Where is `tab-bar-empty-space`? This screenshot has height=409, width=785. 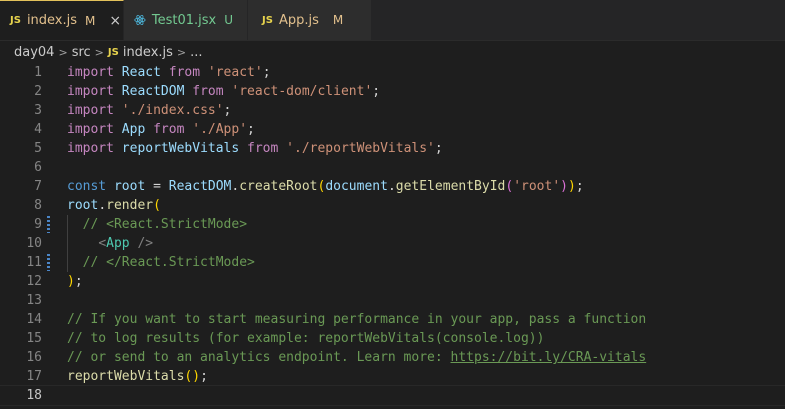 tab-bar-empty-space is located at coordinates (578, 20).